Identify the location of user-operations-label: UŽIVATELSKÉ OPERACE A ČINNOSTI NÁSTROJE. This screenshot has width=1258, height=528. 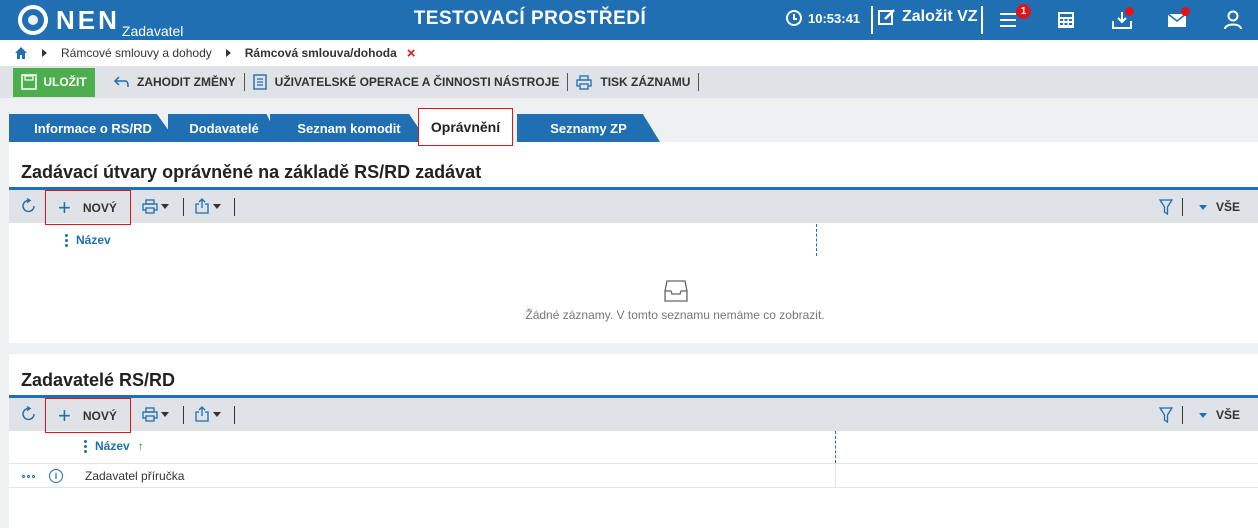
(417, 82).